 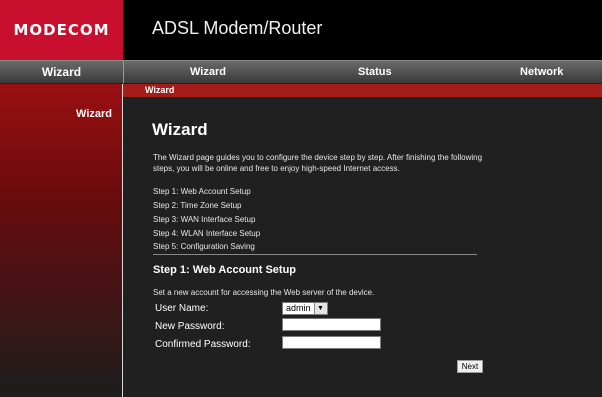 What do you see at coordinates (362, 90) in the screenshot?
I see `breadcrumb-bar: Wizard` at bounding box center [362, 90].